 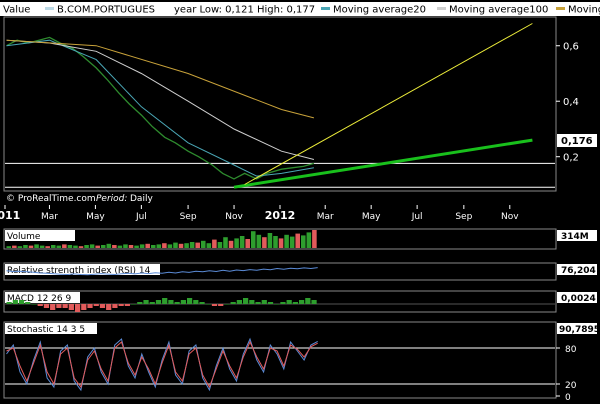 What do you see at coordinates (584, 10) in the screenshot?
I see `ma-extra-legend: Moving` at bounding box center [584, 10].